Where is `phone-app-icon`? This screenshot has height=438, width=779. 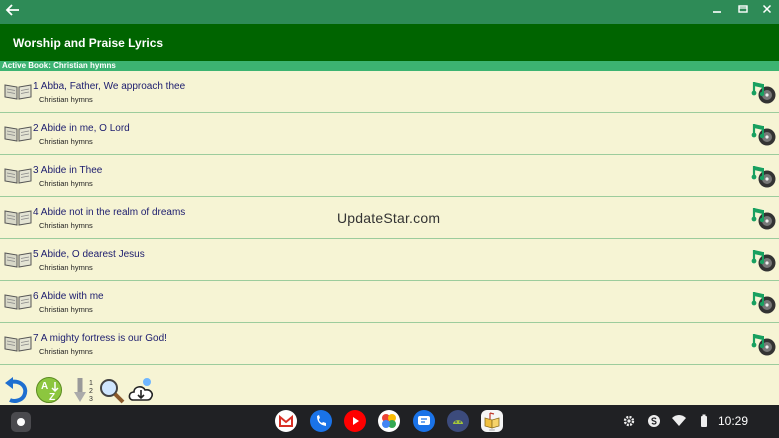
phone-app-icon is located at coordinates (321, 421).